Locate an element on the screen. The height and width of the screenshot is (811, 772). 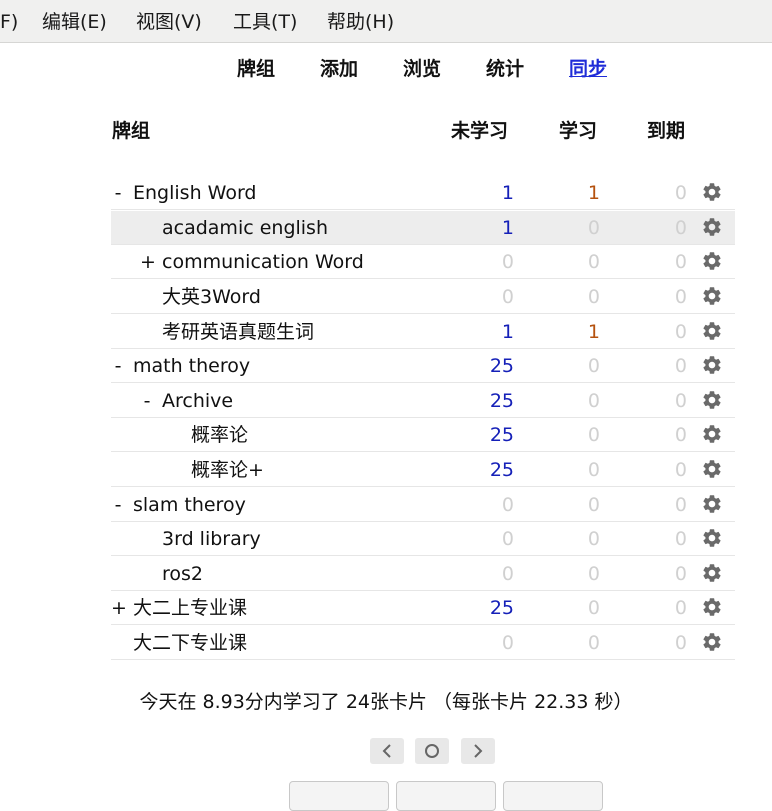
chevron-left-icon is located at coordinates (386, 751).